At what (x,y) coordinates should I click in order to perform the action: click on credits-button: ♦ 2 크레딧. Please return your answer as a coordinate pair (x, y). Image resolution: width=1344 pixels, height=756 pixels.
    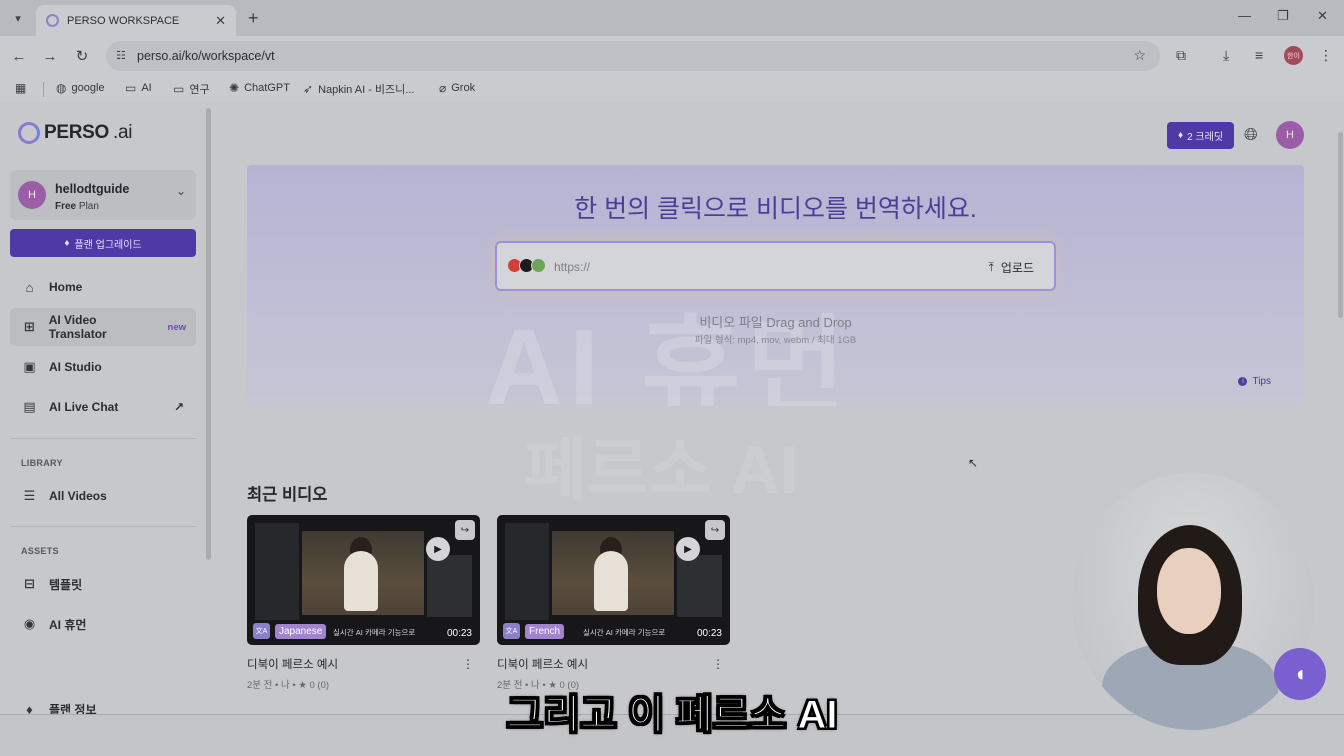
    Looking at the image, I should click on (1200, 135).